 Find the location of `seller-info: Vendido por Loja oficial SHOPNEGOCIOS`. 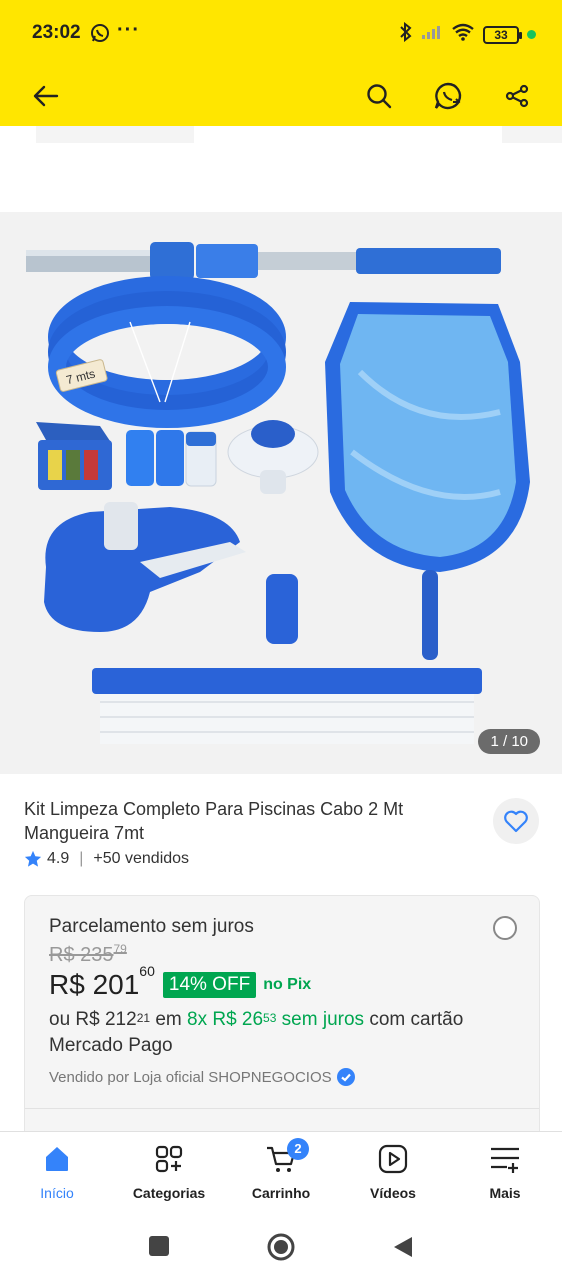

seller-info: Vendido por Loja oficial SHOPNEGOCIOS is located at coordinates (282, 1077).